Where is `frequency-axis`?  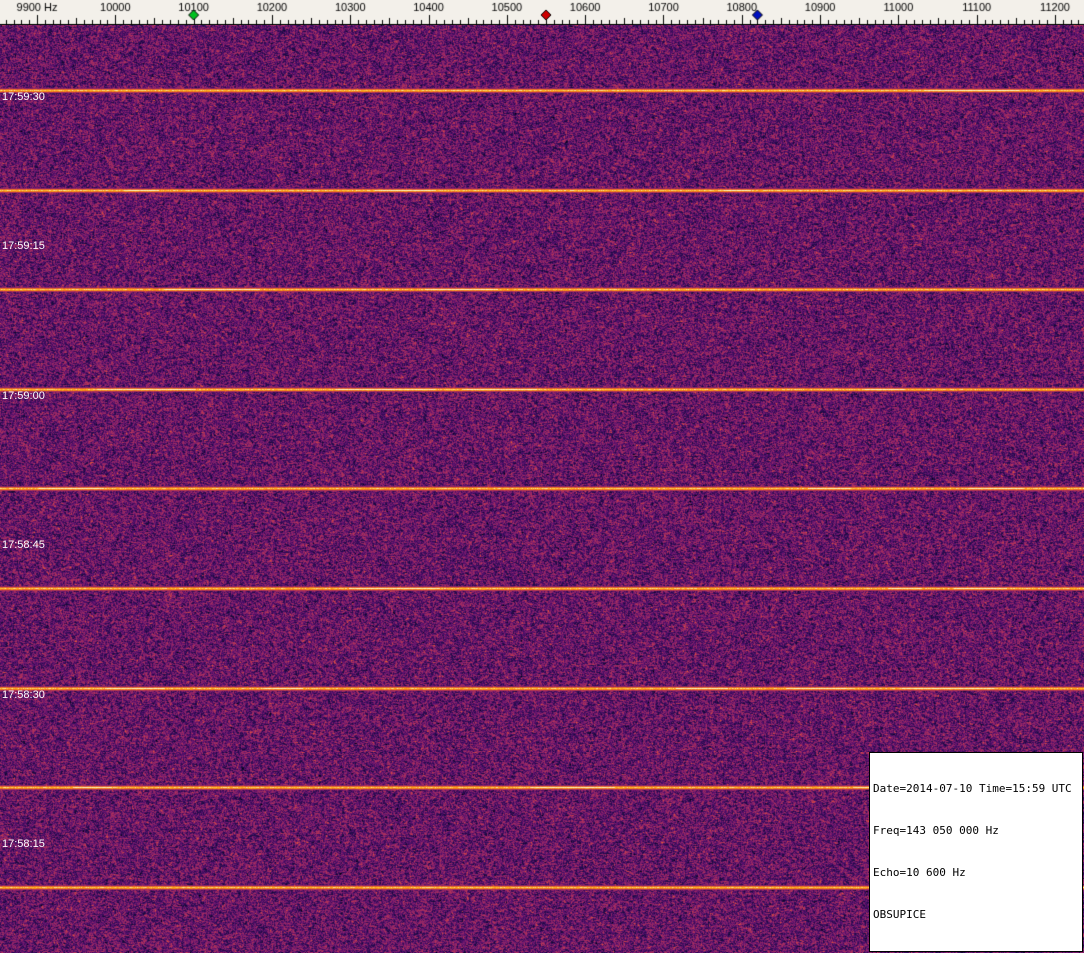 frequency-axis is located at coordinates (542, 12).